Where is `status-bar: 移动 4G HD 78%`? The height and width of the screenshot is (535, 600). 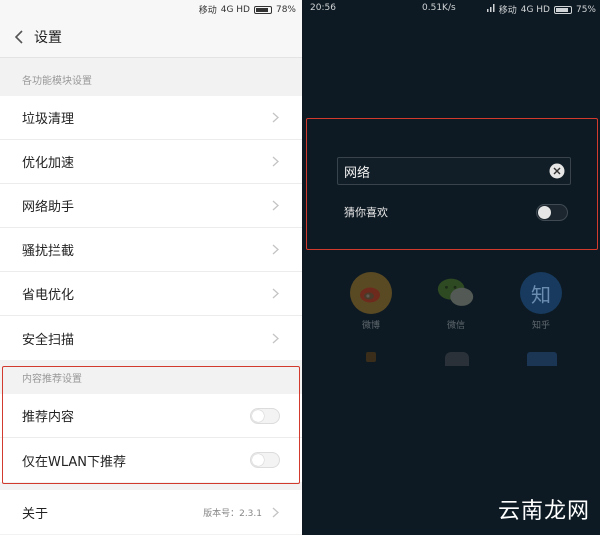 status-bar: 移动 4G HD 78% is located at coordinates (151, 8).